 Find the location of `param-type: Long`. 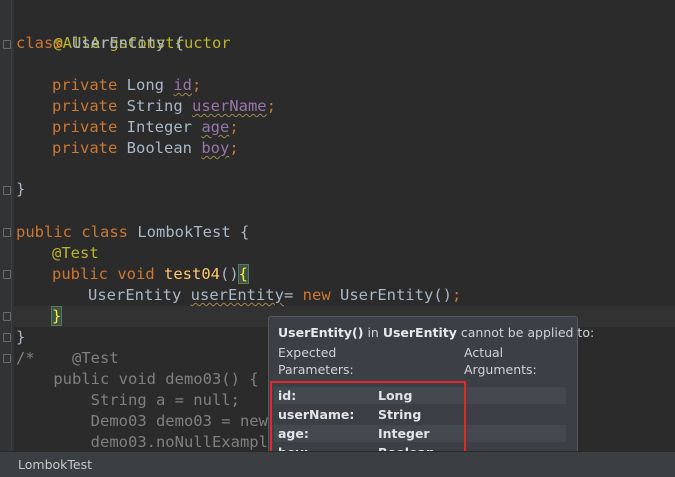

param-type: Long is located at coordinates (395, 395).